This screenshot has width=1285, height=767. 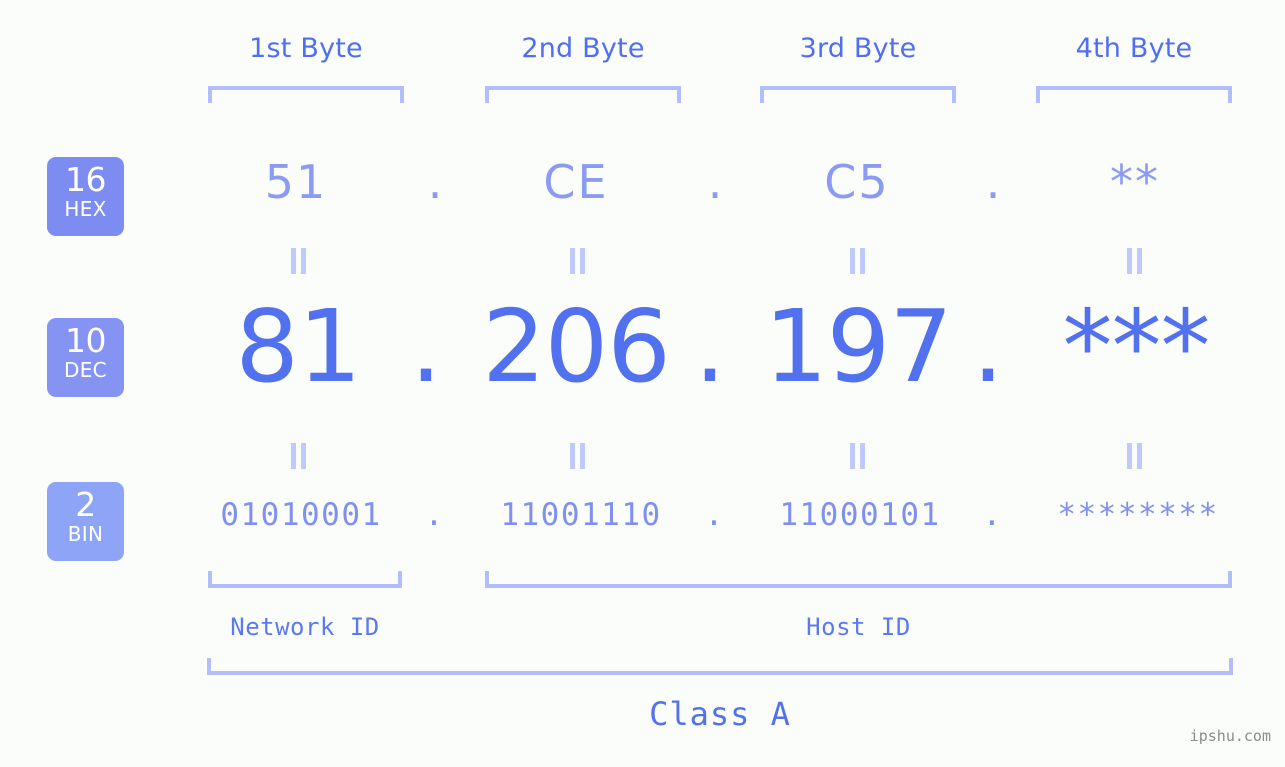 What do you see at coordinates (85, 504) in the screenshot?
I see `base-badge-bin-number: 2` at bounding box center [85, 504].